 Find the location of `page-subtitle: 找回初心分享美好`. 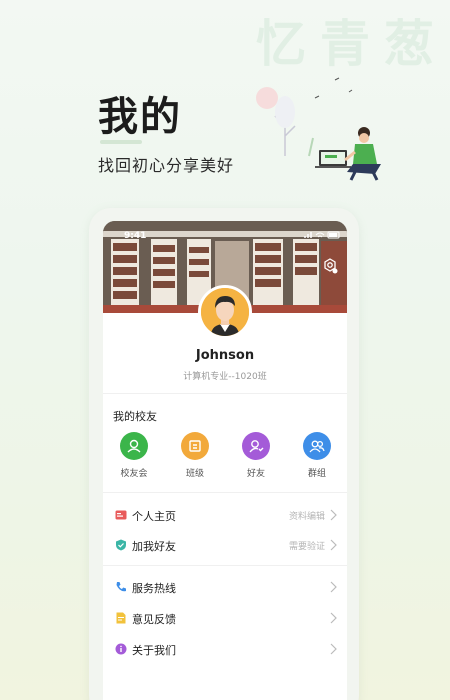

page-subtitle: 找回初心分享美好 is located at coordinates (166, 165).